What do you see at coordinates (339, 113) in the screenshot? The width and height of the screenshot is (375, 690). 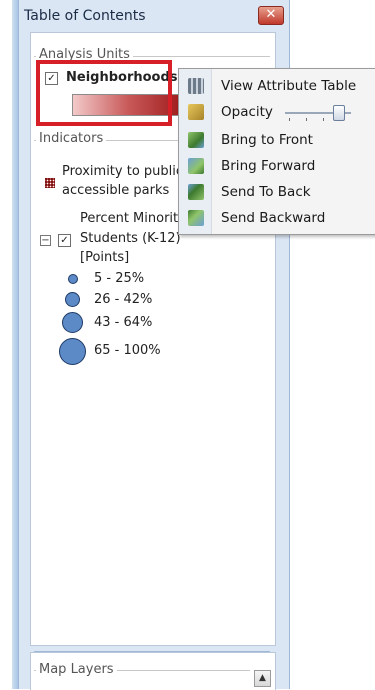 I see `opacity-slider-thumb` at bounding box center [339, 113].